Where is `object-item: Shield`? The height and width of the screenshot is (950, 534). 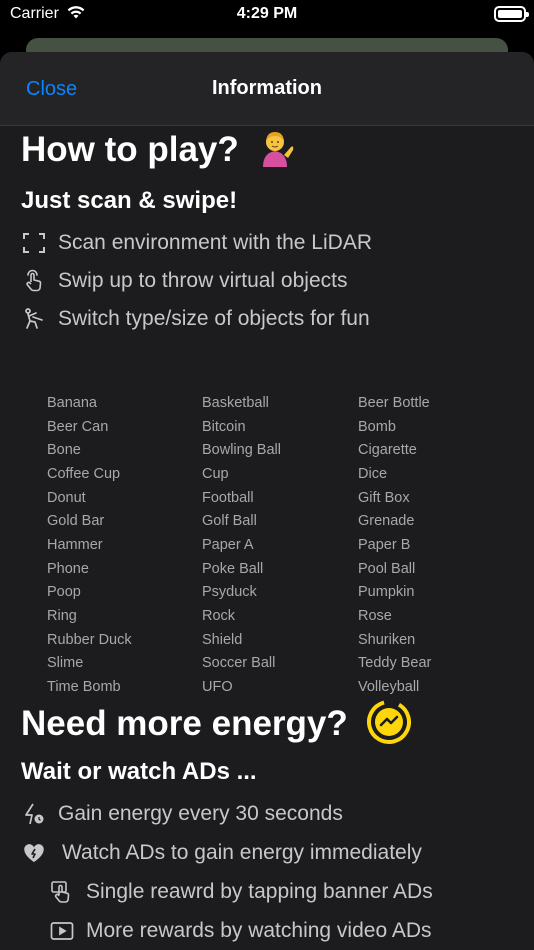 object-item: Shield is located at coordinates (222, 639).